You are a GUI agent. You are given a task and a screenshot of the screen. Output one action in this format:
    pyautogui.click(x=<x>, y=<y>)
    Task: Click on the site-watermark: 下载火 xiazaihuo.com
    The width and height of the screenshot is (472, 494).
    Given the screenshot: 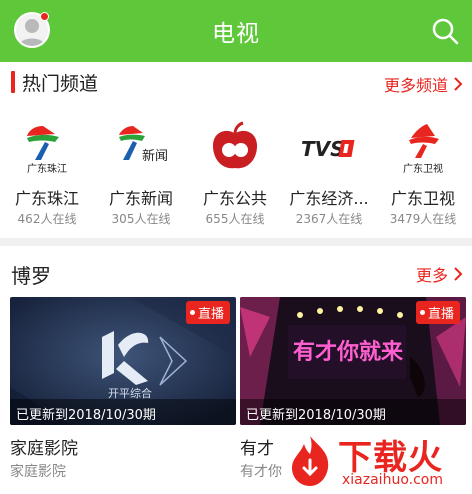 What is the action you would take?
    pyautogui.click(x=376, y=461)
    